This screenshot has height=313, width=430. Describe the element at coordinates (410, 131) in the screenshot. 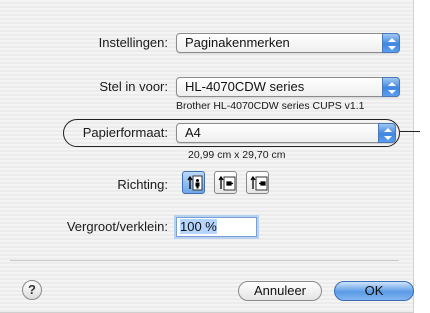

I see `callout-leader-line` at that location.